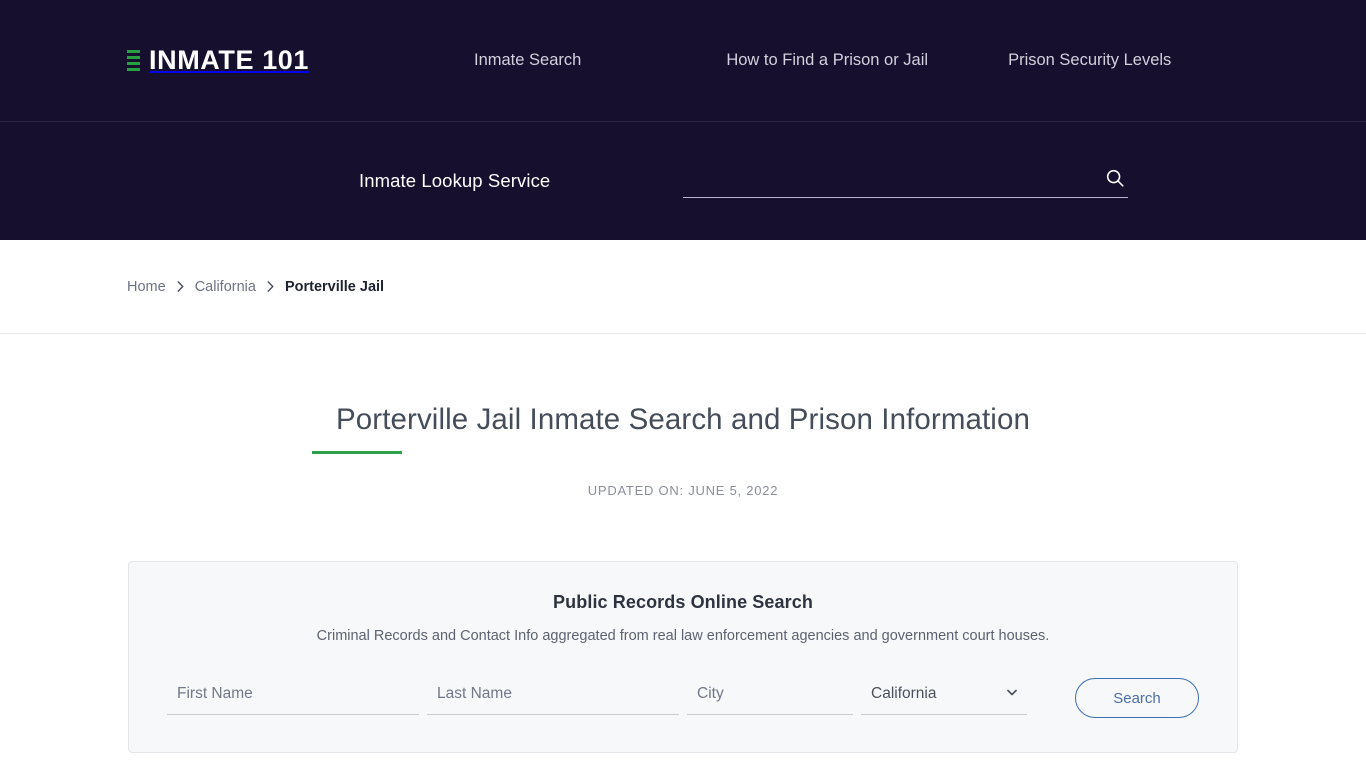 The image size is (1366, 768). I want to click on breadcrumb-item-california: California, so click(225, 287).